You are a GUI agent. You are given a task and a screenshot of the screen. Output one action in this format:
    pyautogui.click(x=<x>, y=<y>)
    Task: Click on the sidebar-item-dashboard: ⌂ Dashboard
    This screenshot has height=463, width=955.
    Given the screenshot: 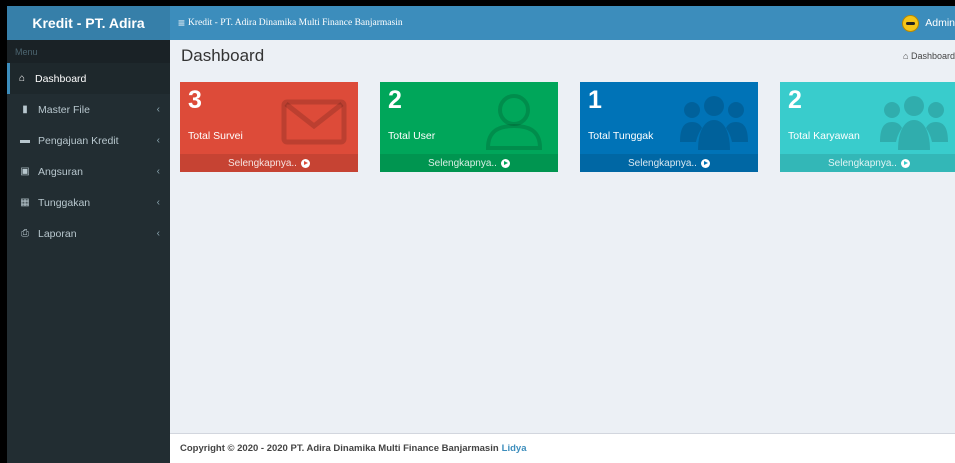 What is the action you would take?
    pyautogui.click(x=88, y=78)
    